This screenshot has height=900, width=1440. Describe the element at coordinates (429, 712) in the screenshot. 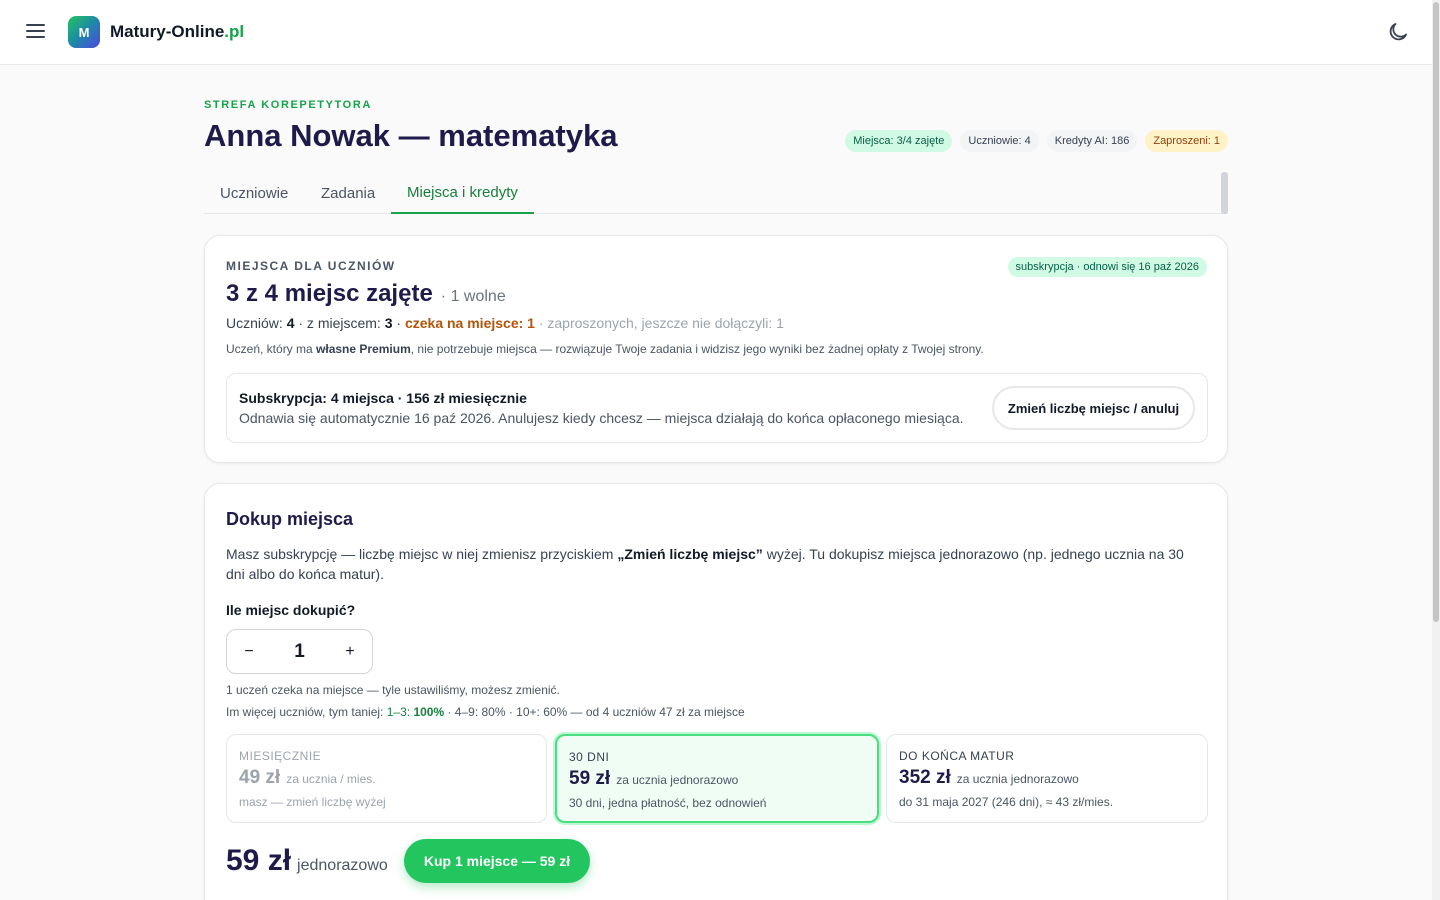

I see `tier1-value: 100%` at that location.